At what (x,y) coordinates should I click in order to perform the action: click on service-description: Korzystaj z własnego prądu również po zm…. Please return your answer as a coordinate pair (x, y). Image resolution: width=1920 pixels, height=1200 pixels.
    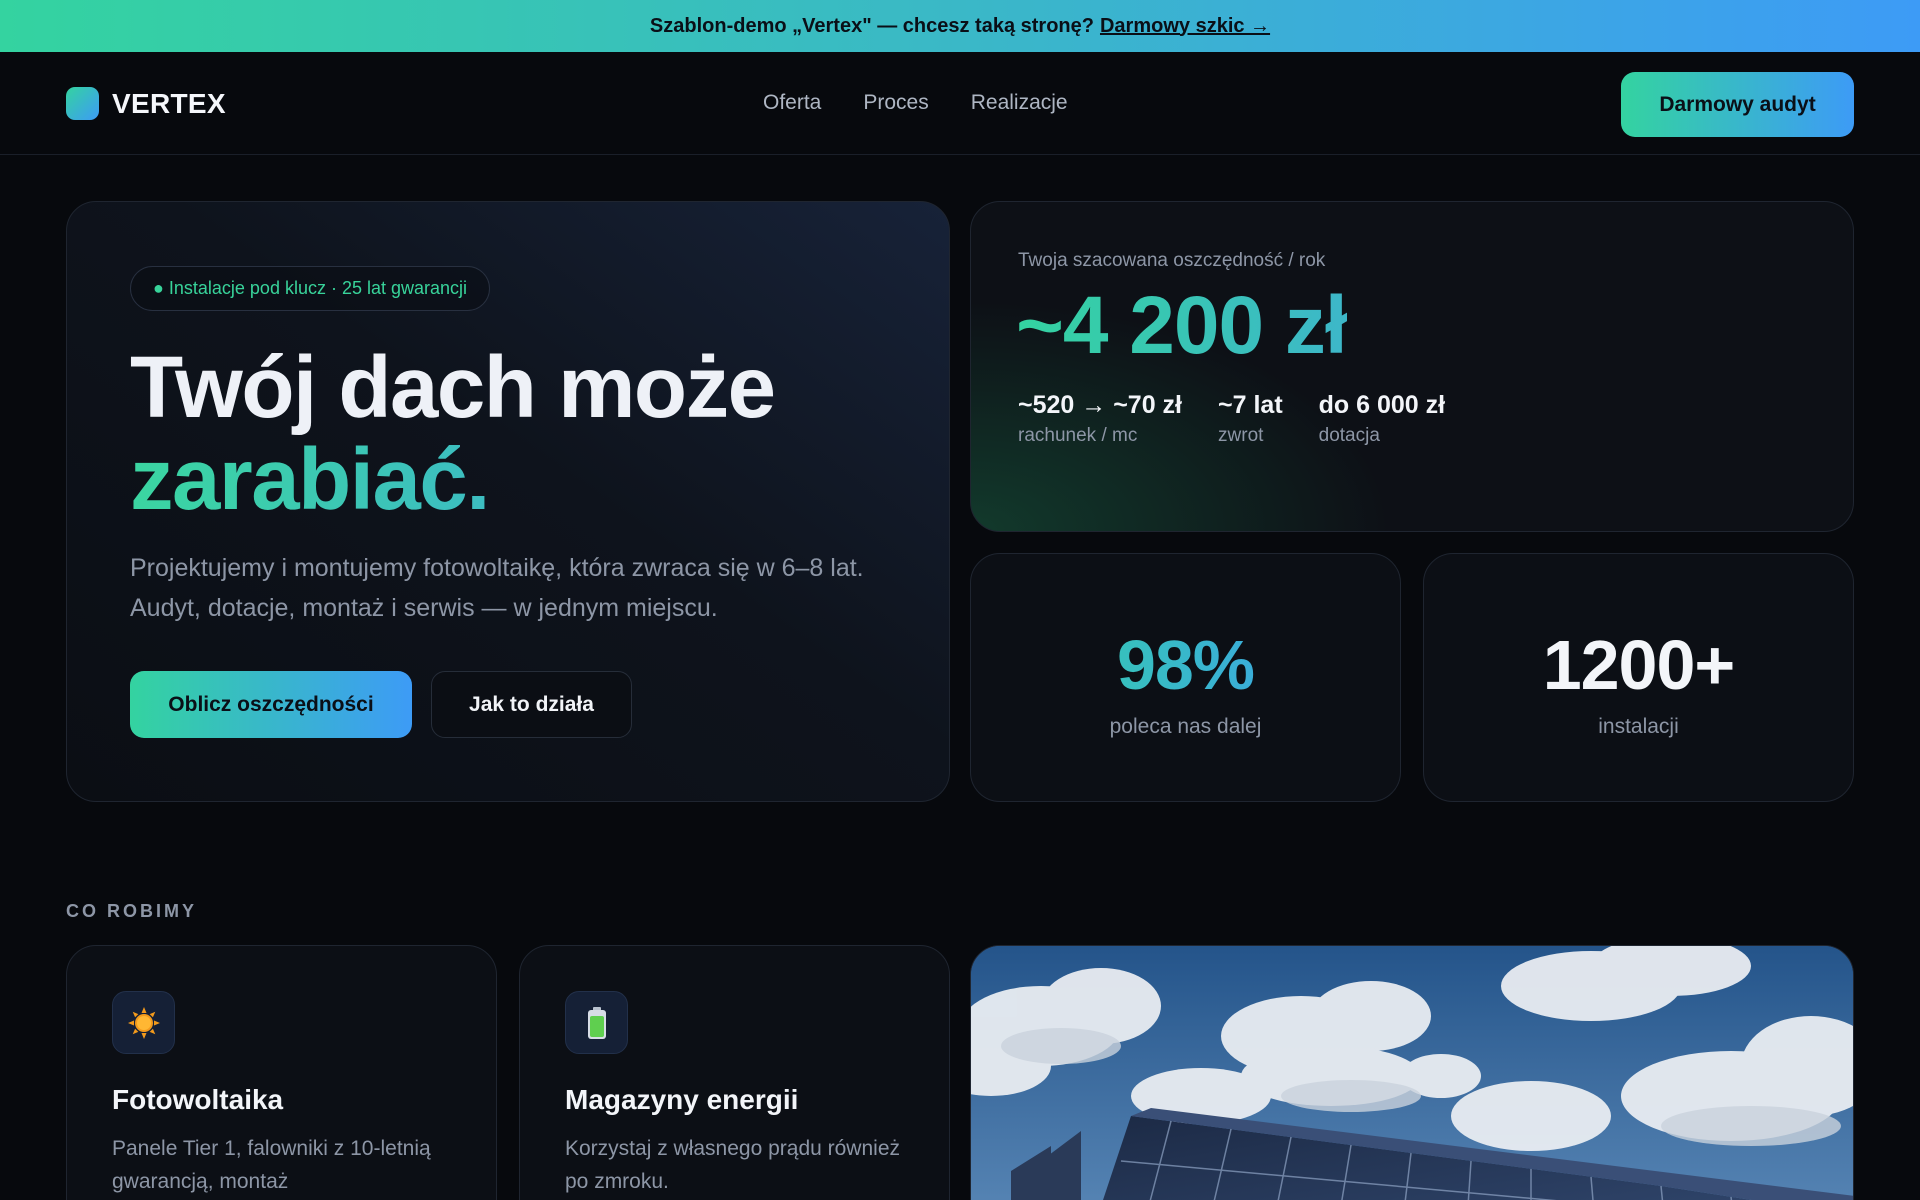
    Looking at the image, I should click on (732, 1165).